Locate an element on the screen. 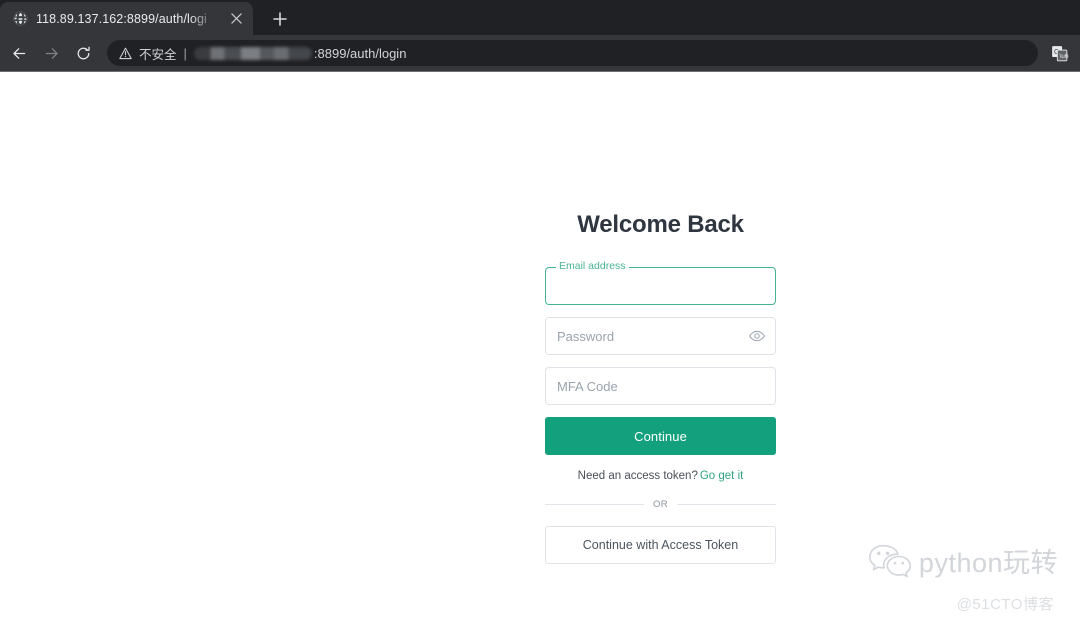 This screenshot has width=1080, height=622. watermark-brand-text: python玩转 is located at coordinates (988, 563).